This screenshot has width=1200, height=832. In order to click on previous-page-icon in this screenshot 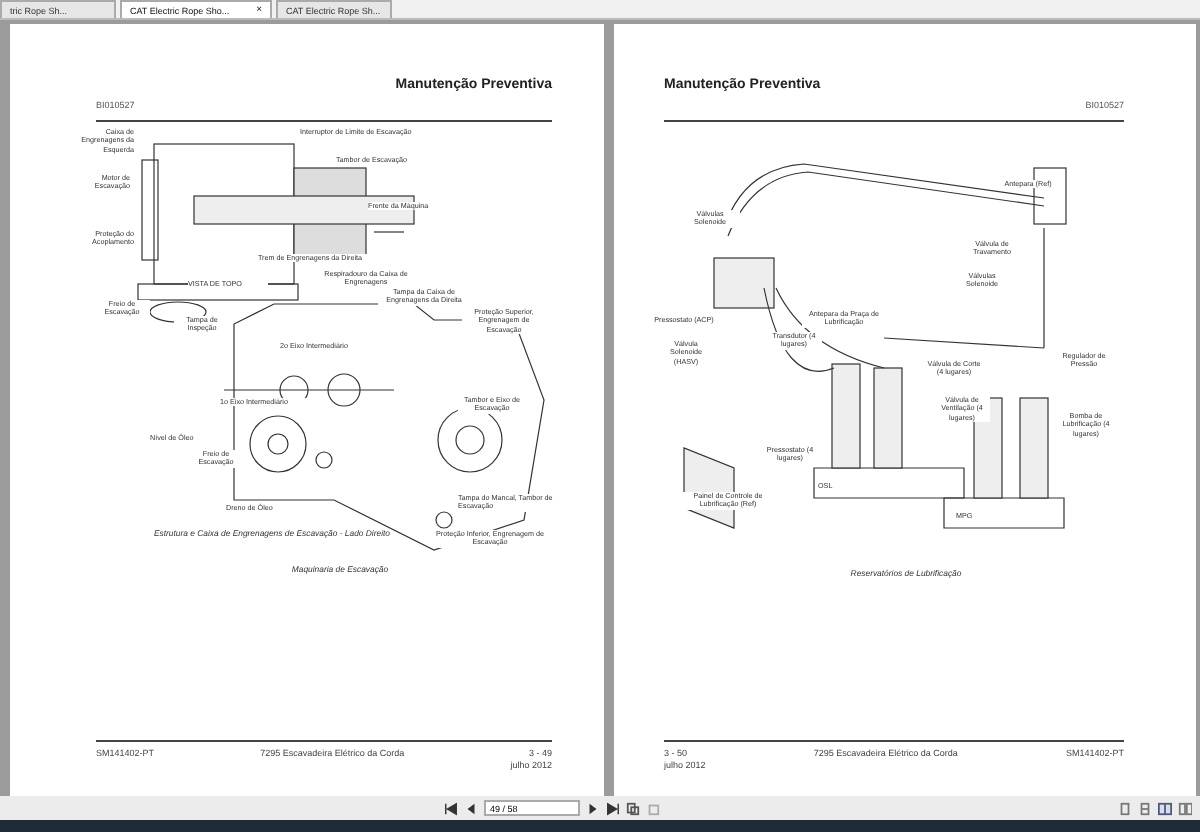, I will do `click(471, 808)`.